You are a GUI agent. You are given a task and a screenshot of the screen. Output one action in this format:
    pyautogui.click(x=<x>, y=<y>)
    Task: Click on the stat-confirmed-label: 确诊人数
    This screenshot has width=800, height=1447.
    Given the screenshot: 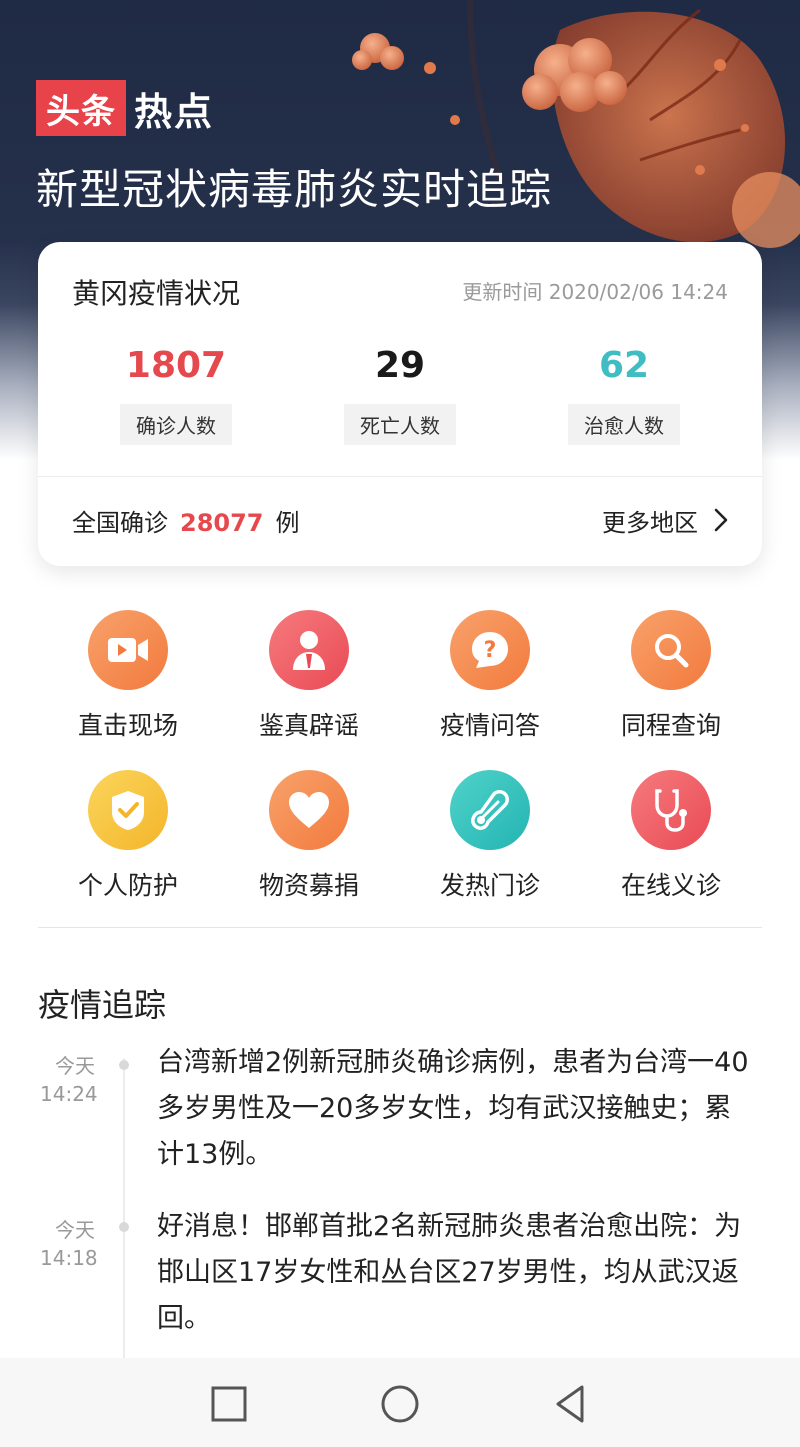 What is the action you would take?
    pyautogui.click(x=176, y=424)
    